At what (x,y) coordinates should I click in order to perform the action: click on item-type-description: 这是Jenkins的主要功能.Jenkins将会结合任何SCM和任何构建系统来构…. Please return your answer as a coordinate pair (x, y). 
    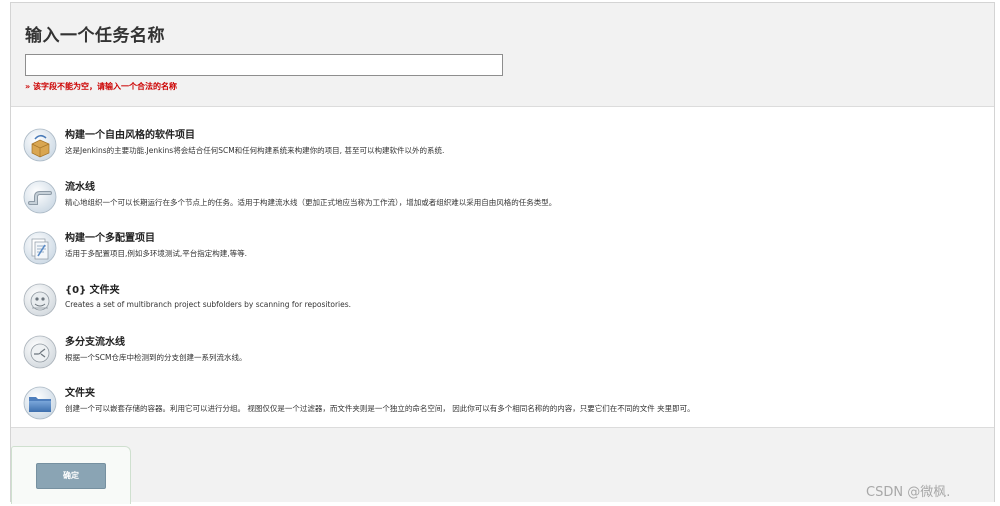
    Looking at the image, I should click on (255, 150).